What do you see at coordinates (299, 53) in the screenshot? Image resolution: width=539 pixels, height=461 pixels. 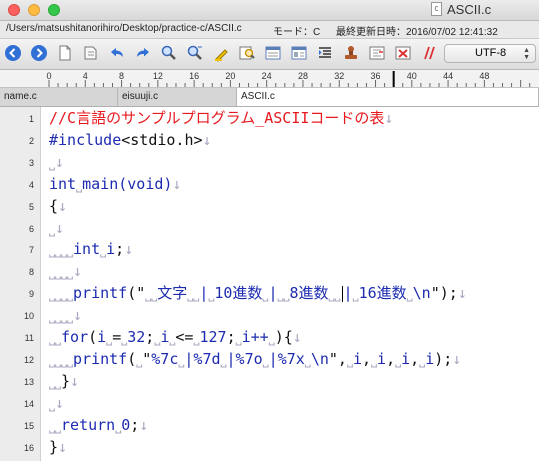 I see `window-list-button` at bounding box center [299, 53].